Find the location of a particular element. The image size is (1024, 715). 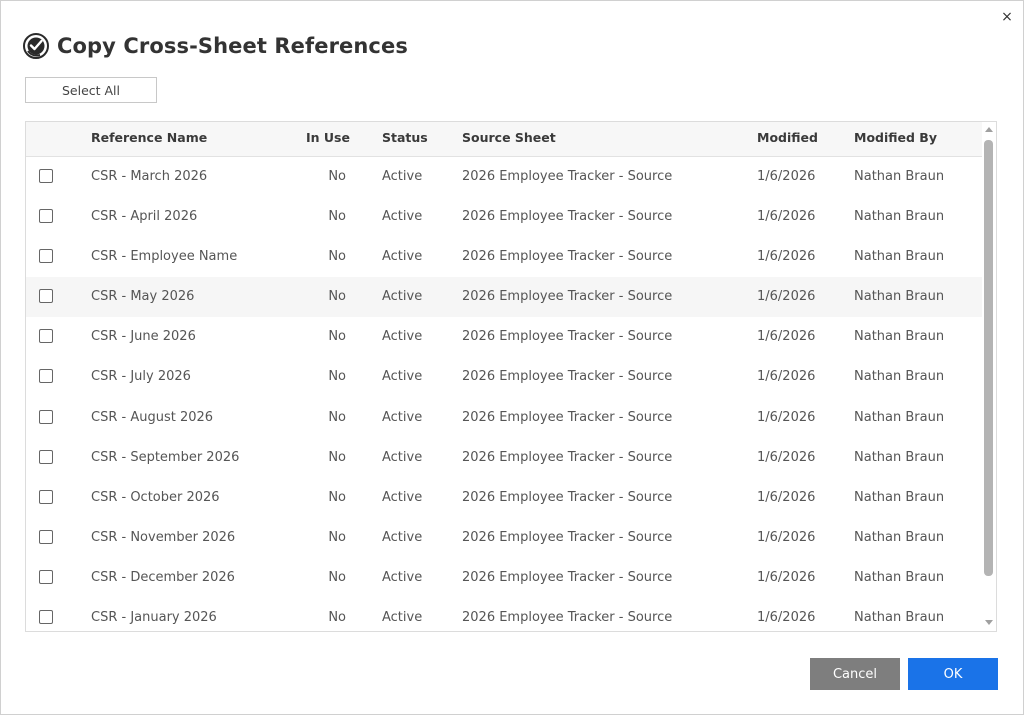

column-header-reference-name: Reference Name is located at coordinates (149, 139).